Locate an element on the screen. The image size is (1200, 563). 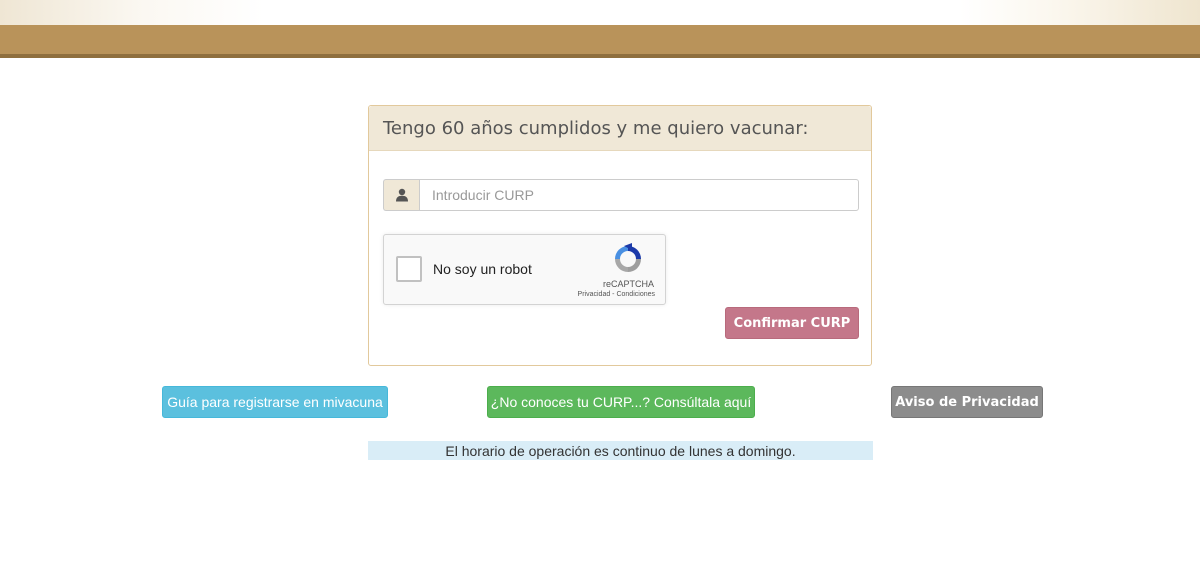
user-icon is located at coordinates (401, 195).